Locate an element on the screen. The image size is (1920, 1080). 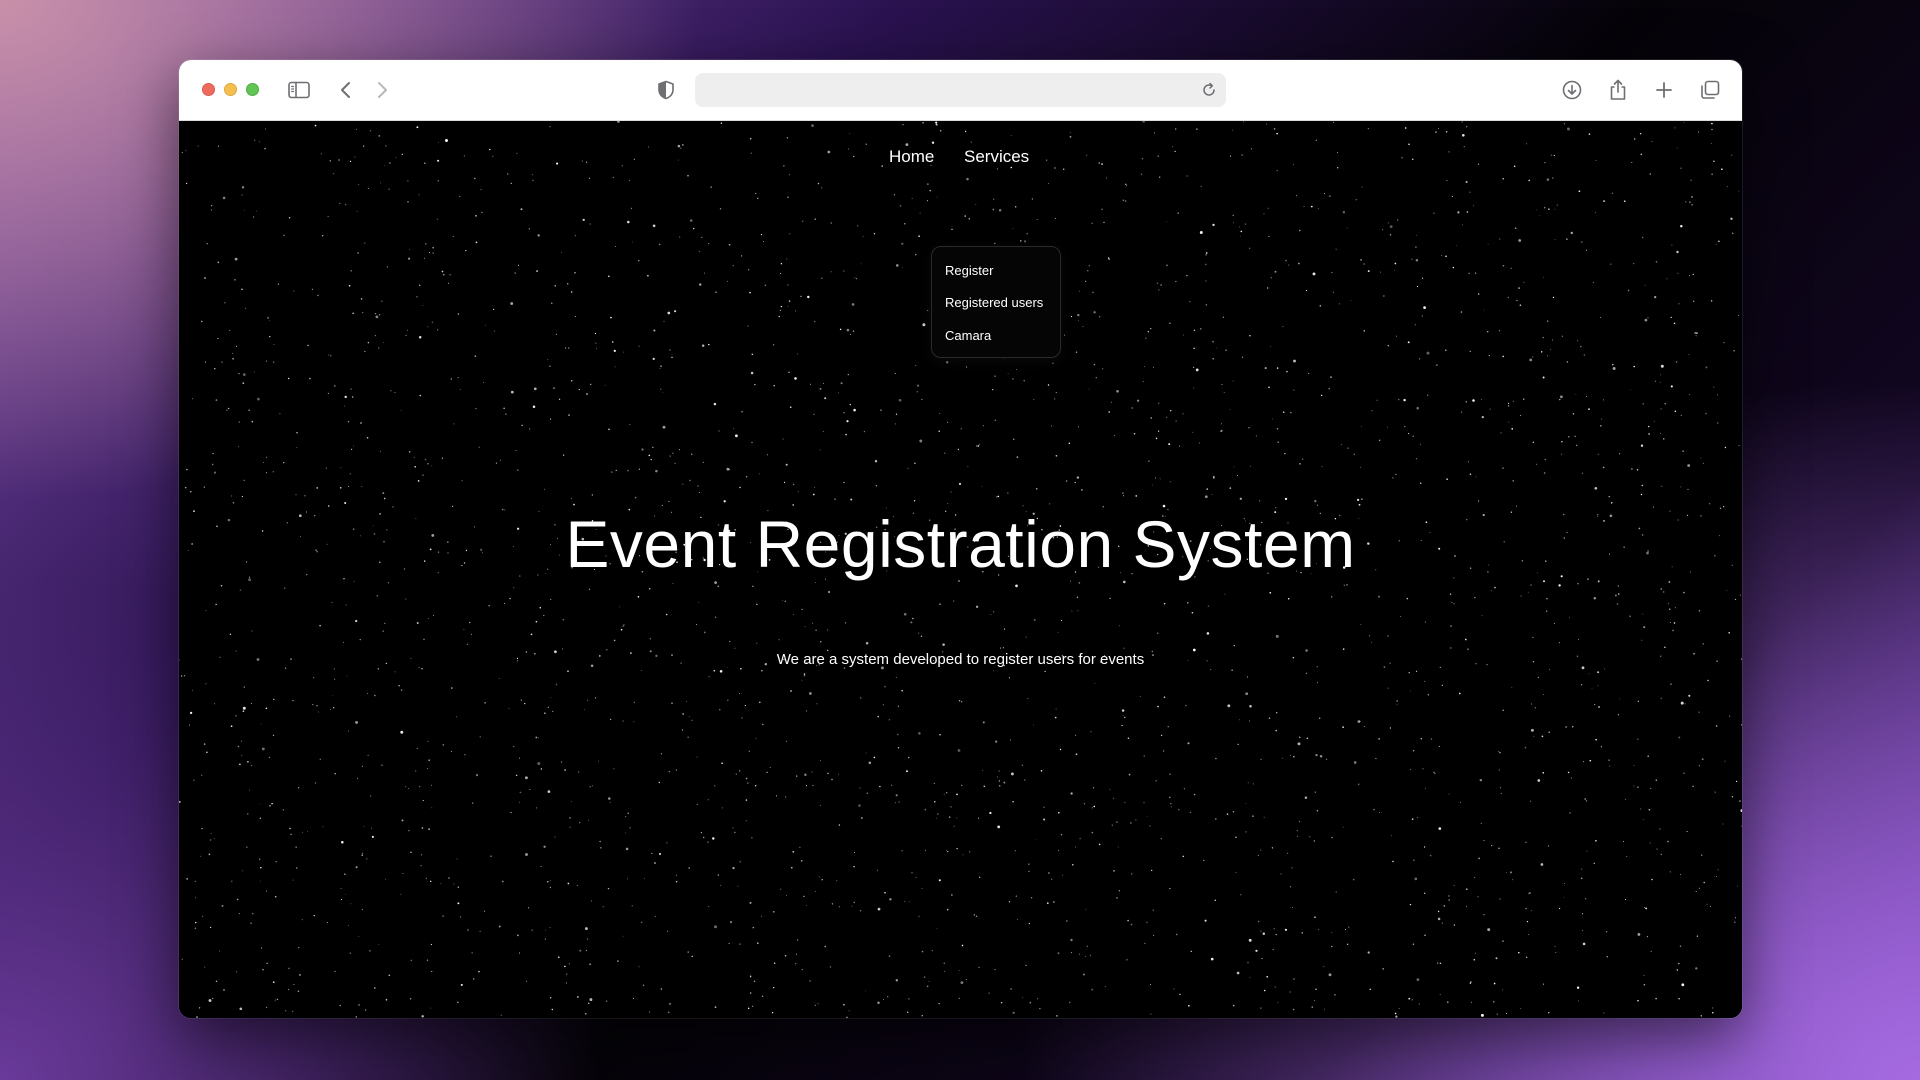
chevron-left-icon is located at coordinates (346, 90).